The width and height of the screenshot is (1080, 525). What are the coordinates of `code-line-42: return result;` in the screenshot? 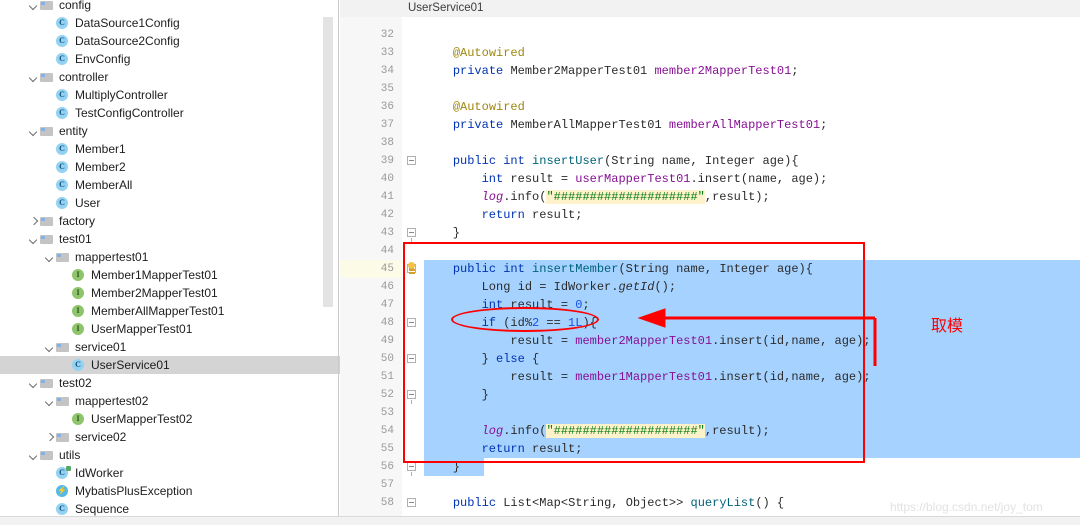 It's located at (503, 215).